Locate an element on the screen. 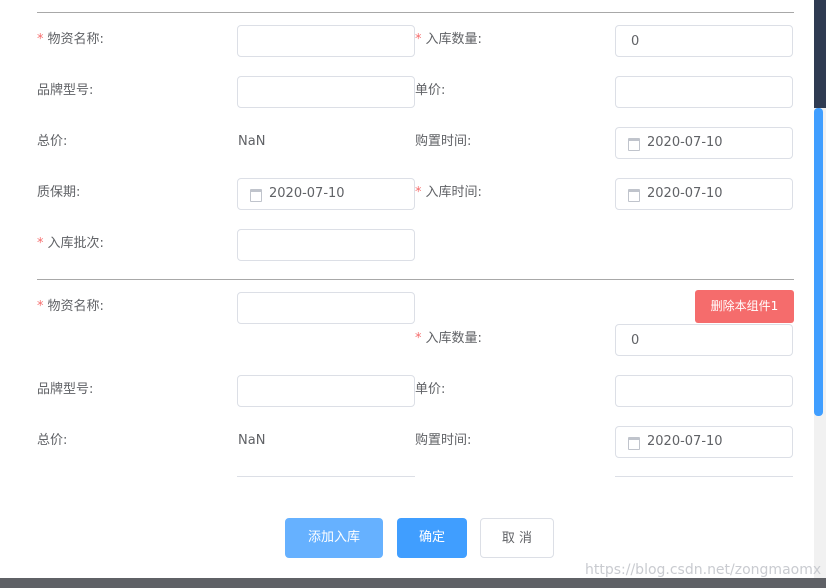  confirm-button: 确定 is located at coordinates (432, 538).